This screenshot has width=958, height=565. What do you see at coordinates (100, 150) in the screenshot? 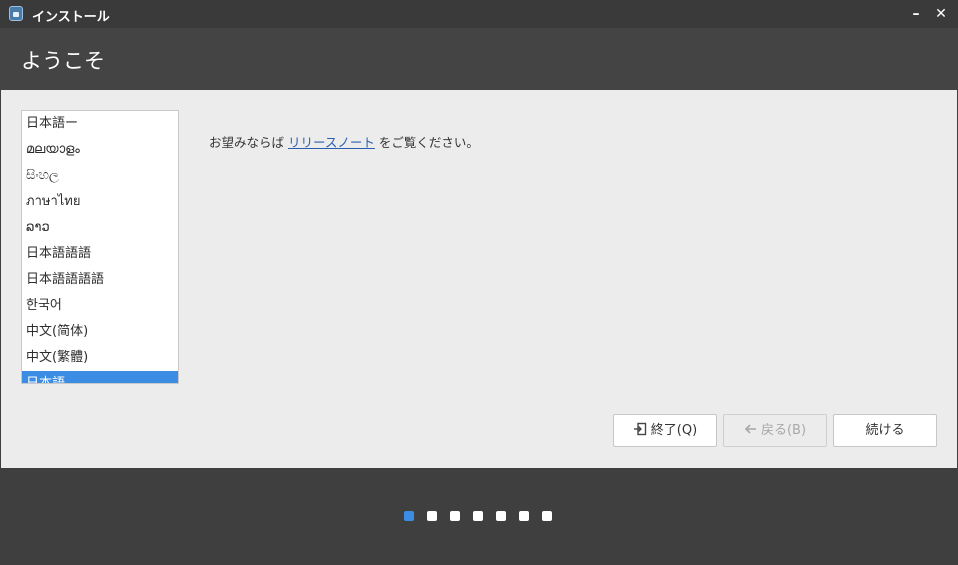
I see `language-item: മലയാളം` at bounding box center [100, 150].